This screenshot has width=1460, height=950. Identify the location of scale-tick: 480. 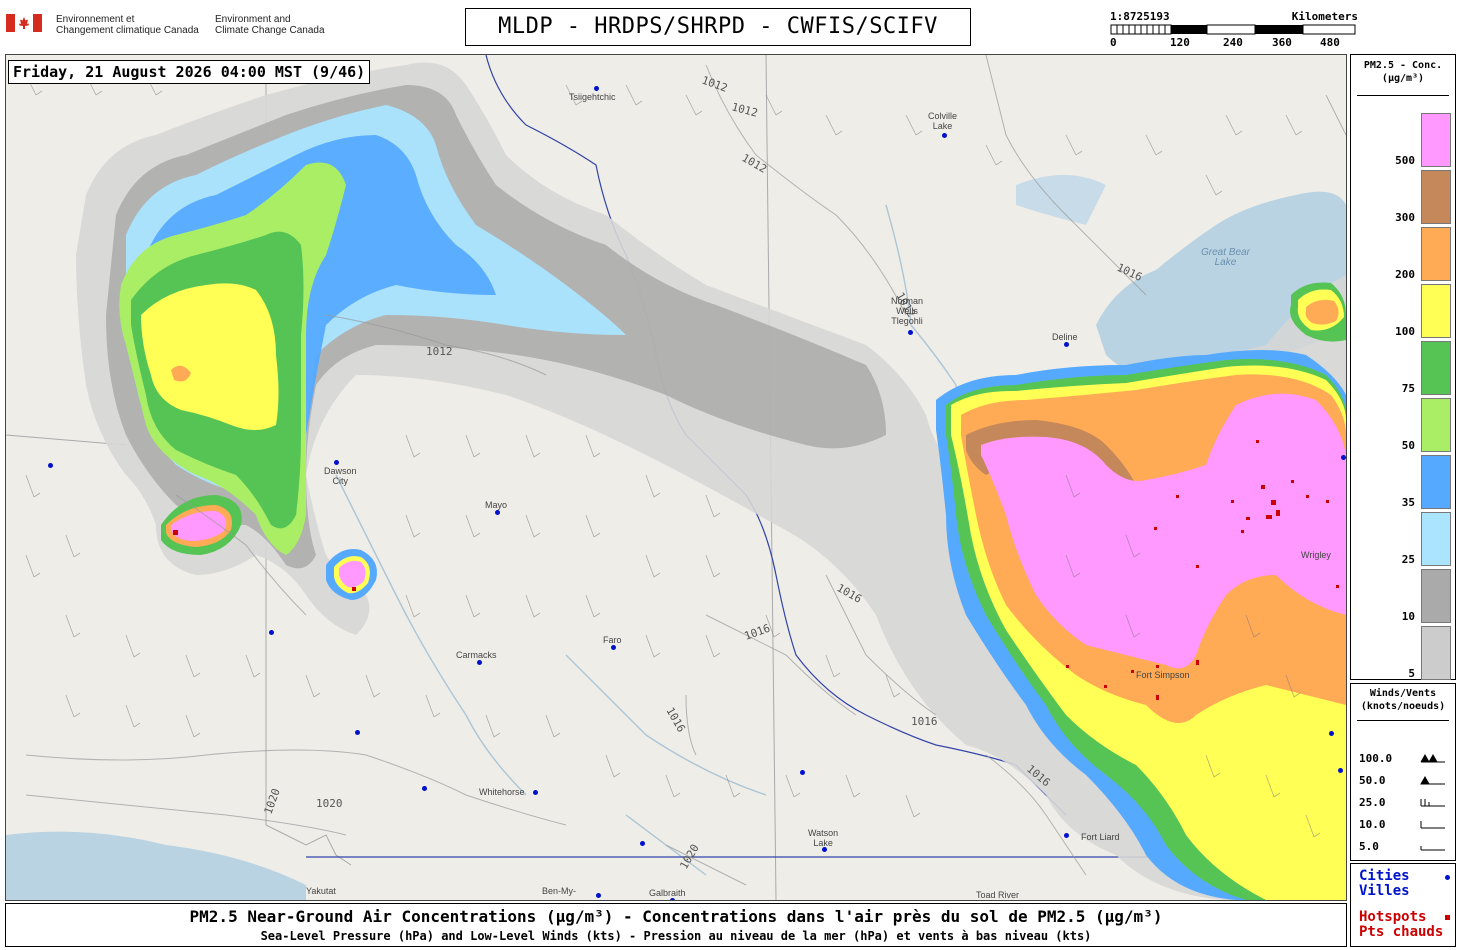
(1330, 42).